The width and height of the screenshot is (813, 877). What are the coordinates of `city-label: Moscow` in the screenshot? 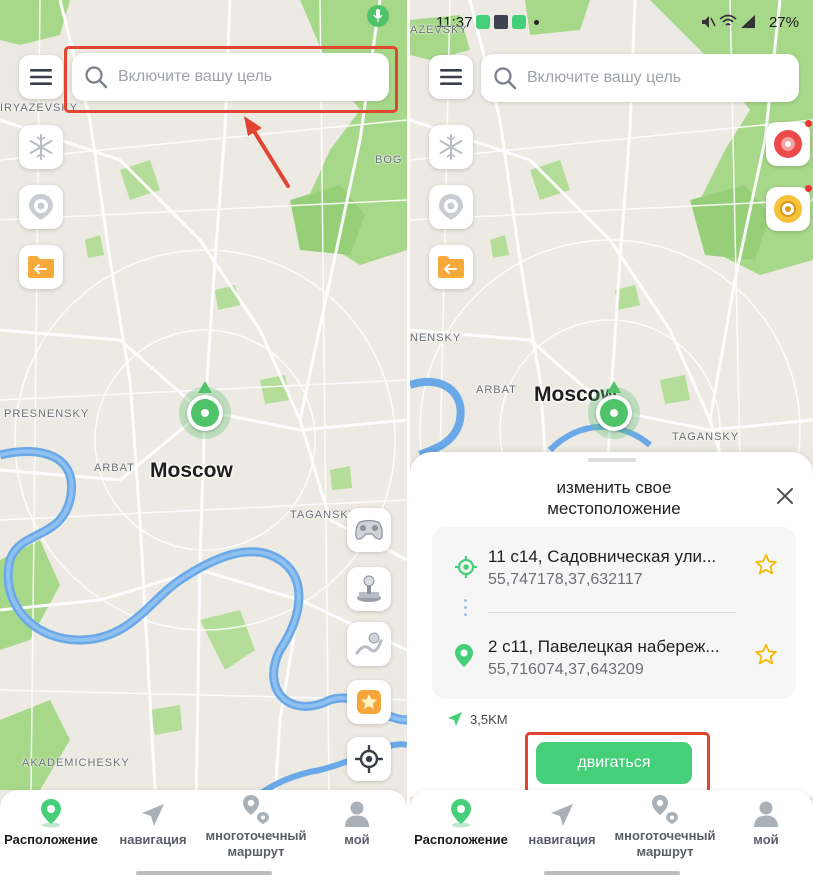 It's located at (191, 470).